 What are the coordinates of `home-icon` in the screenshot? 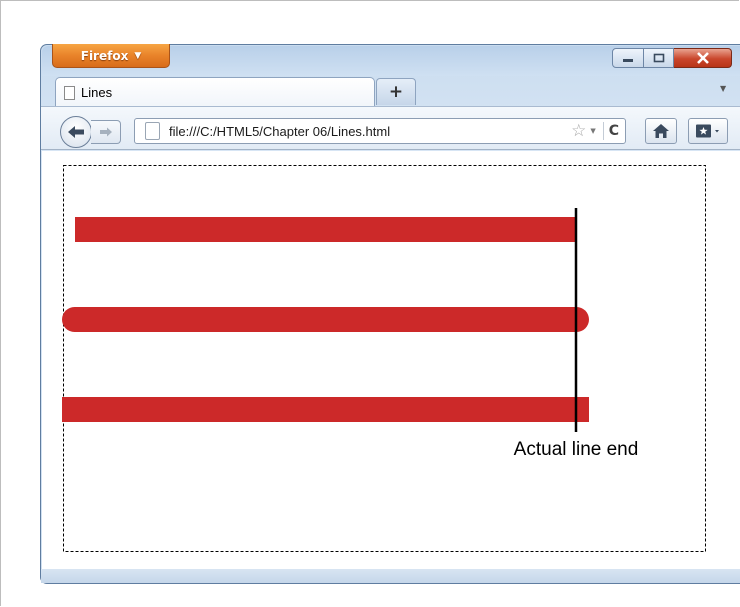 It's located at (661, 131).